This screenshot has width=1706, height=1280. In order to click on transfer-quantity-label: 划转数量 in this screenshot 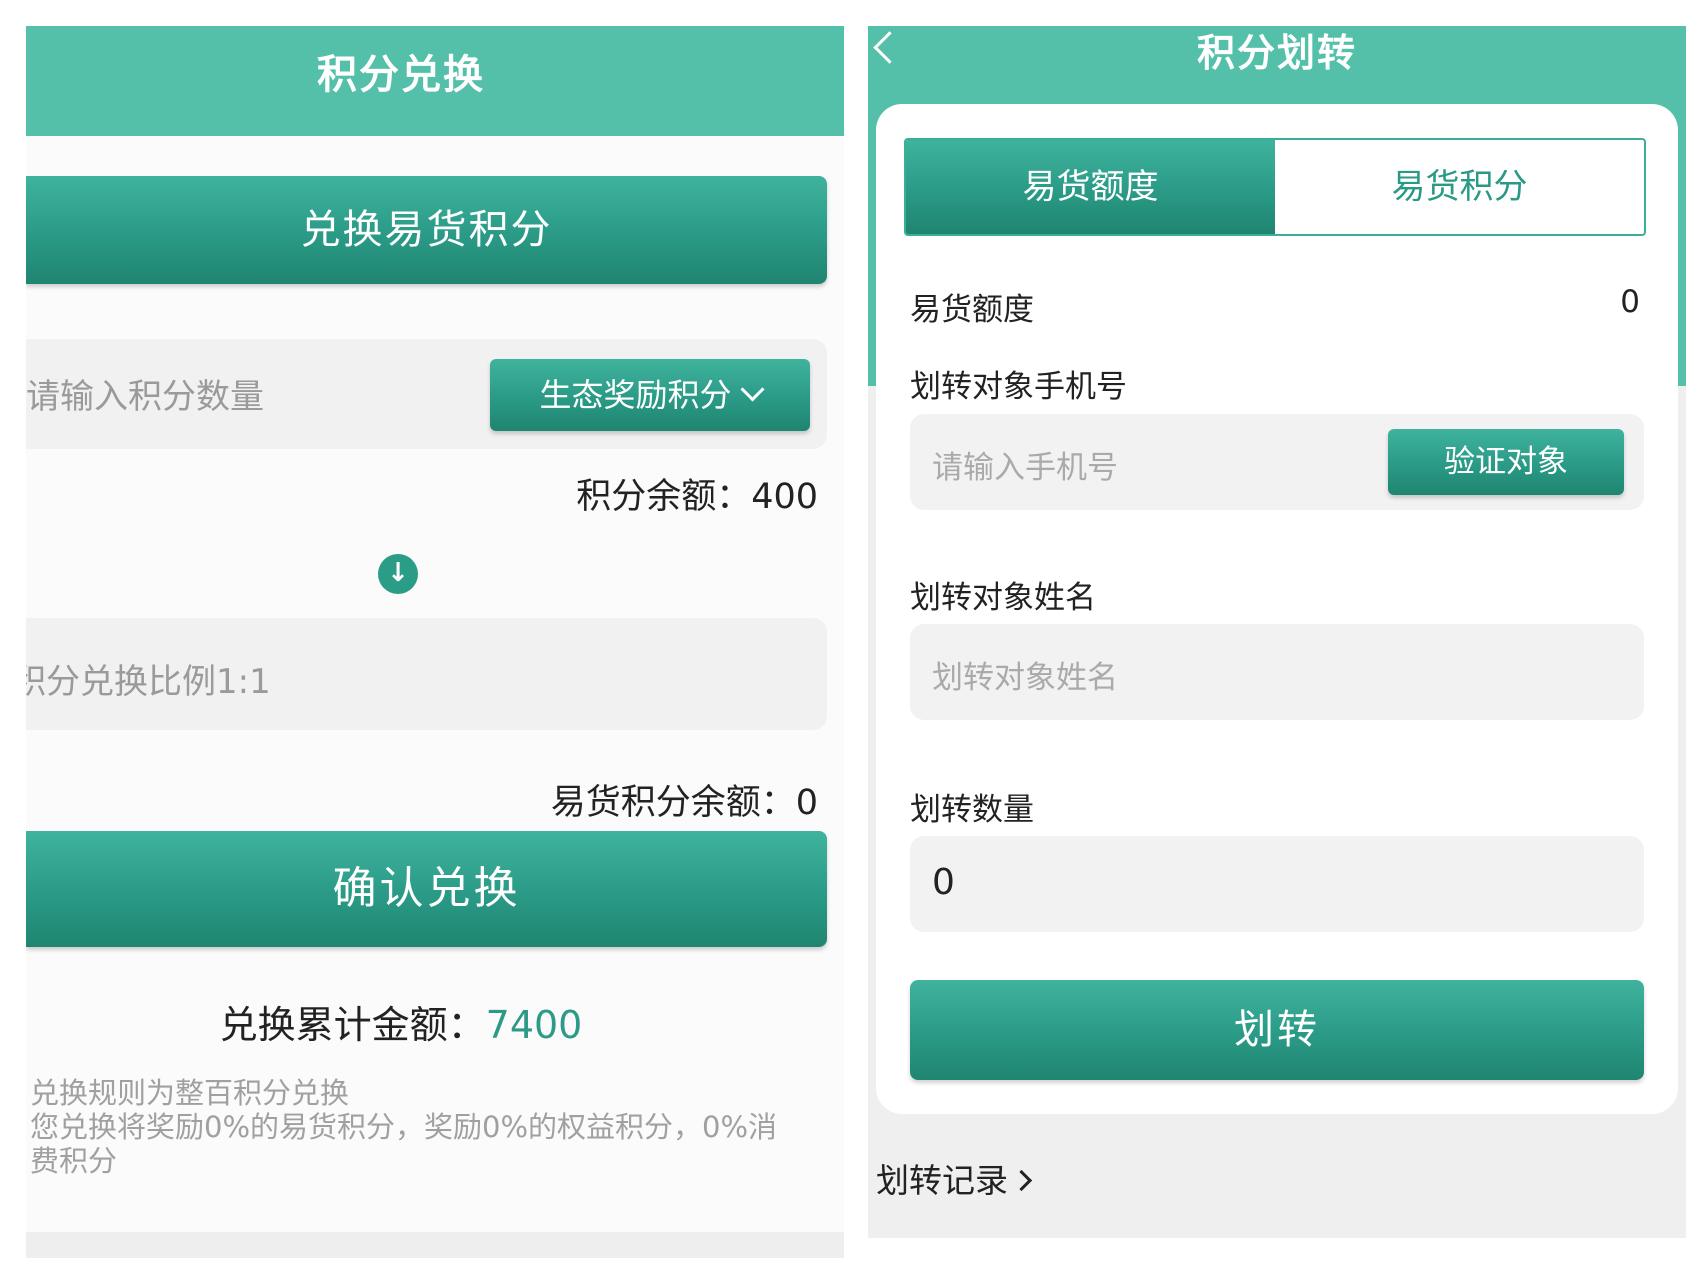, I will do `click(972, 810)`.